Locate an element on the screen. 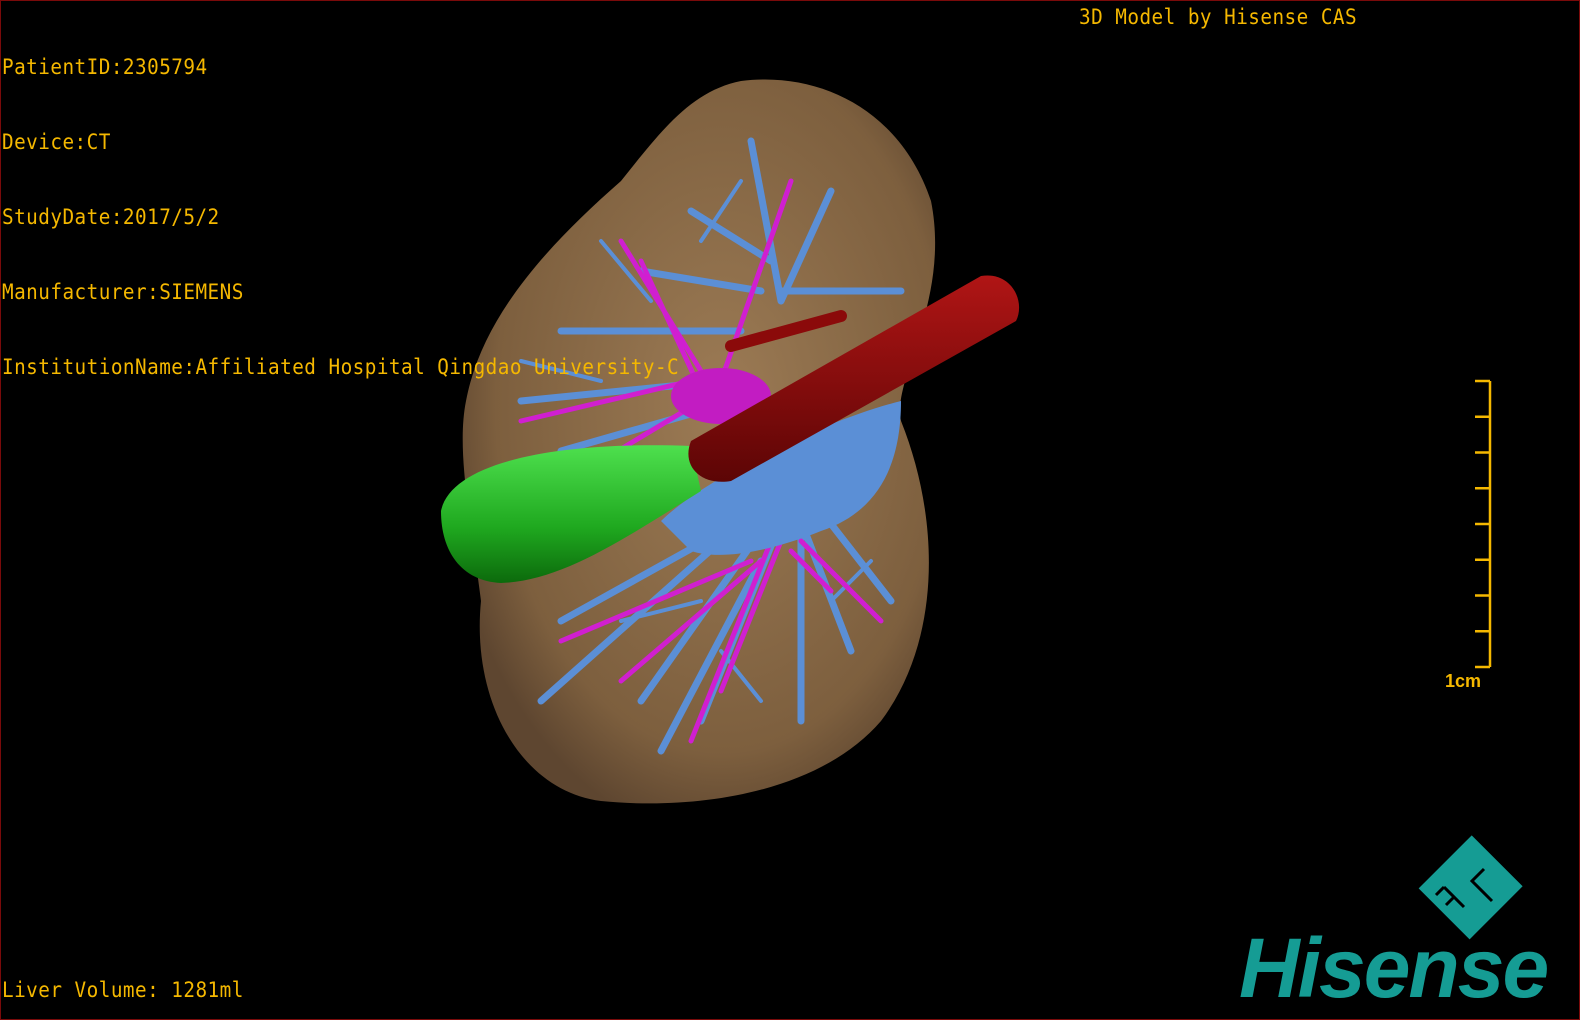  device: Device:CT is located at coordinates (56, 142).